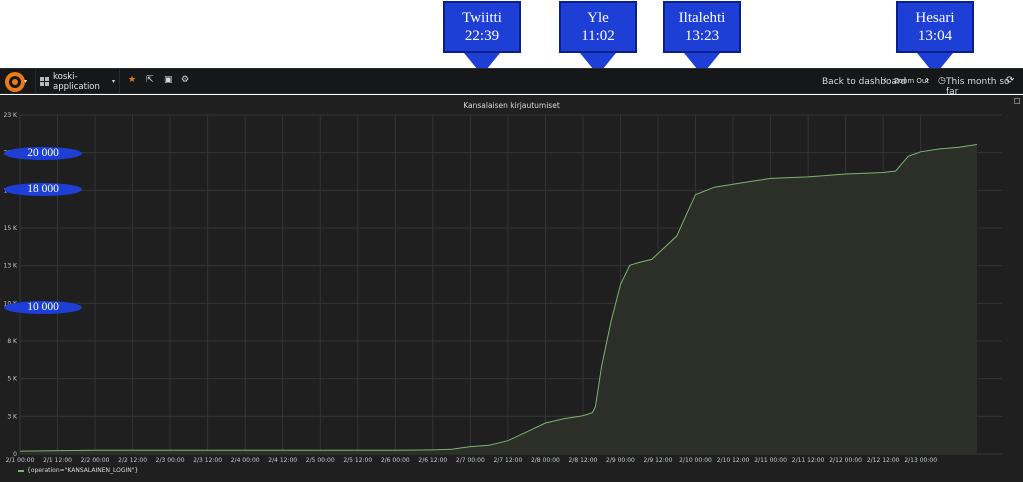 This screenshot has width=1023, height=482. I want to click on clock-icon: ◷, so click(942, 81).